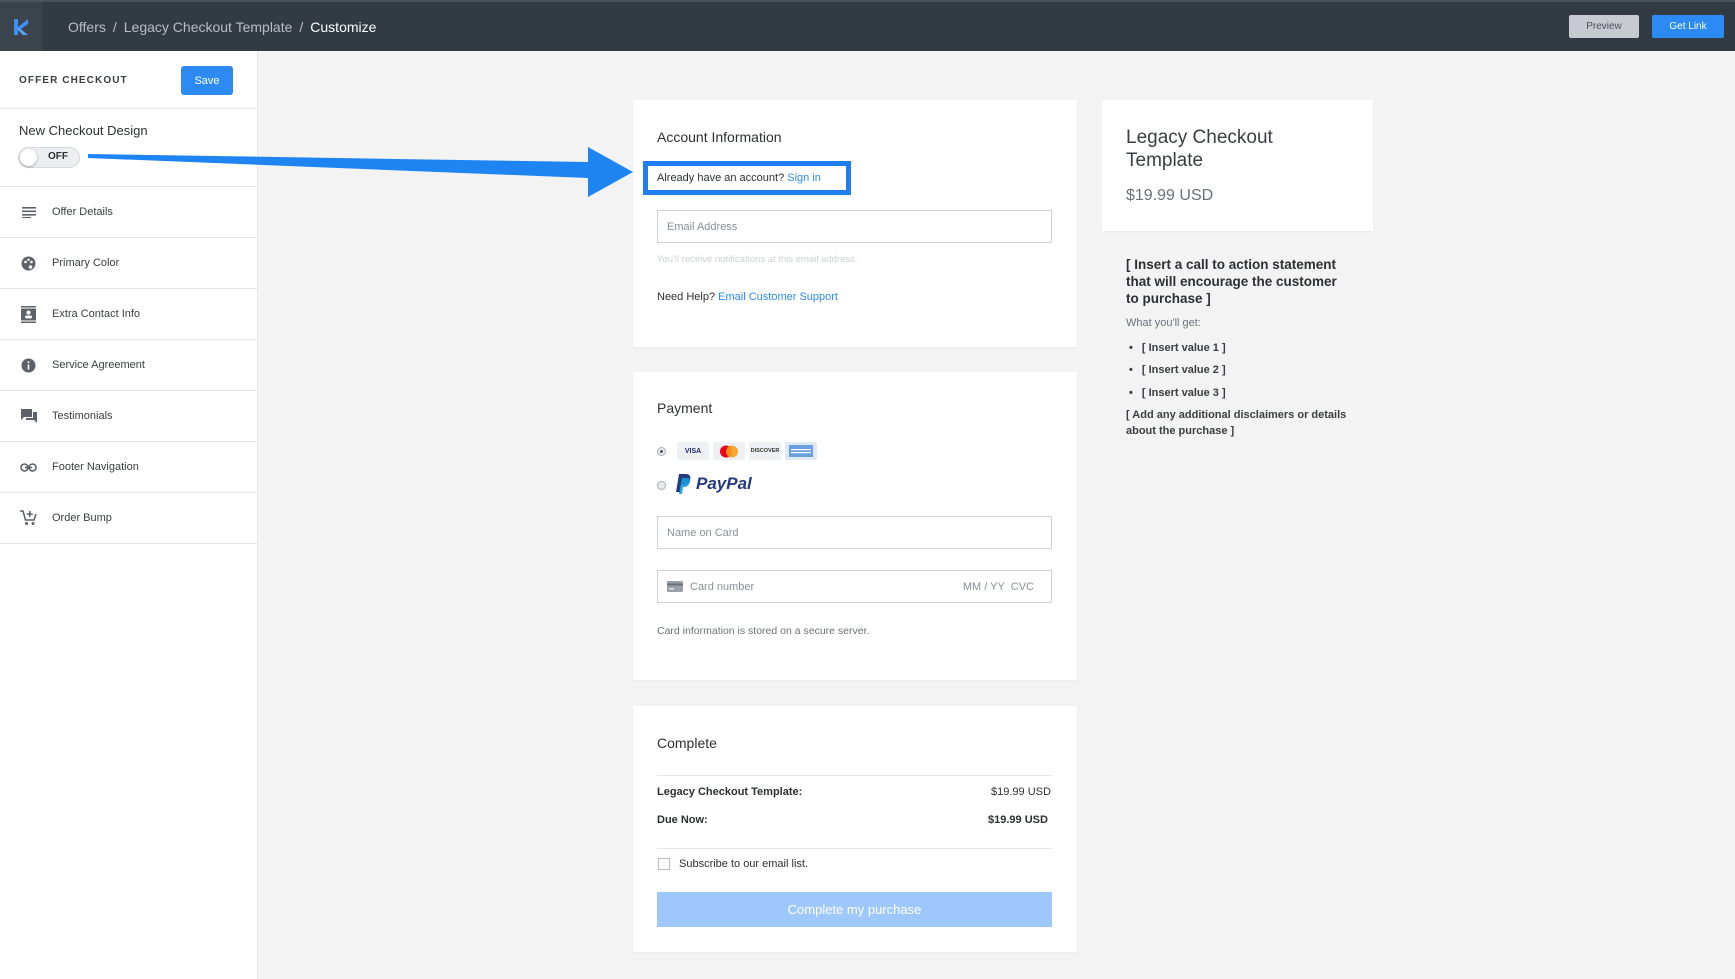 The image size is (1735, 979). I want to click on breadcrumb-offers: Offers, so click(87, 27).